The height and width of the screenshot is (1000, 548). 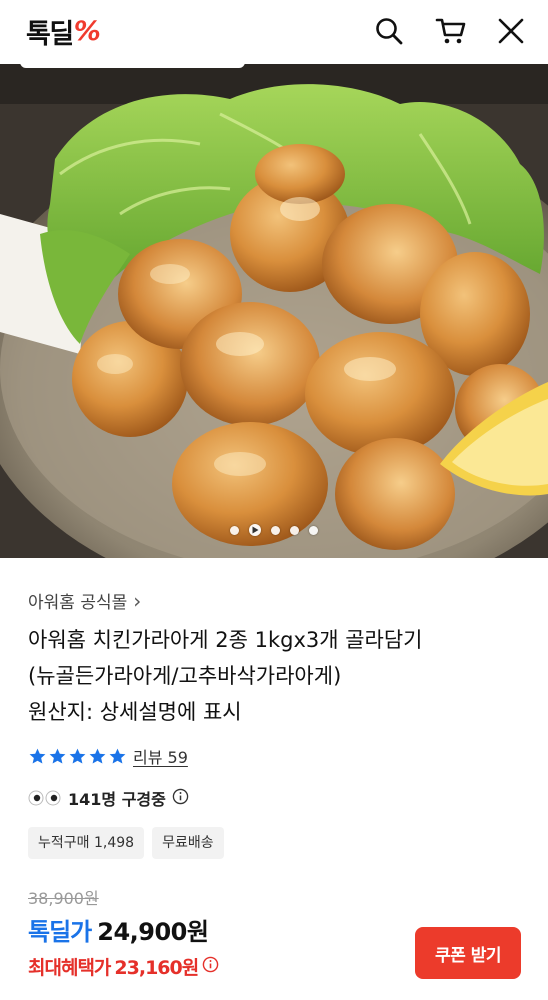 What do you see at coordinates (60, 932) in the screenshot?
I see `deal-price-label: 톡딜가` at bounding box center [60, 932].